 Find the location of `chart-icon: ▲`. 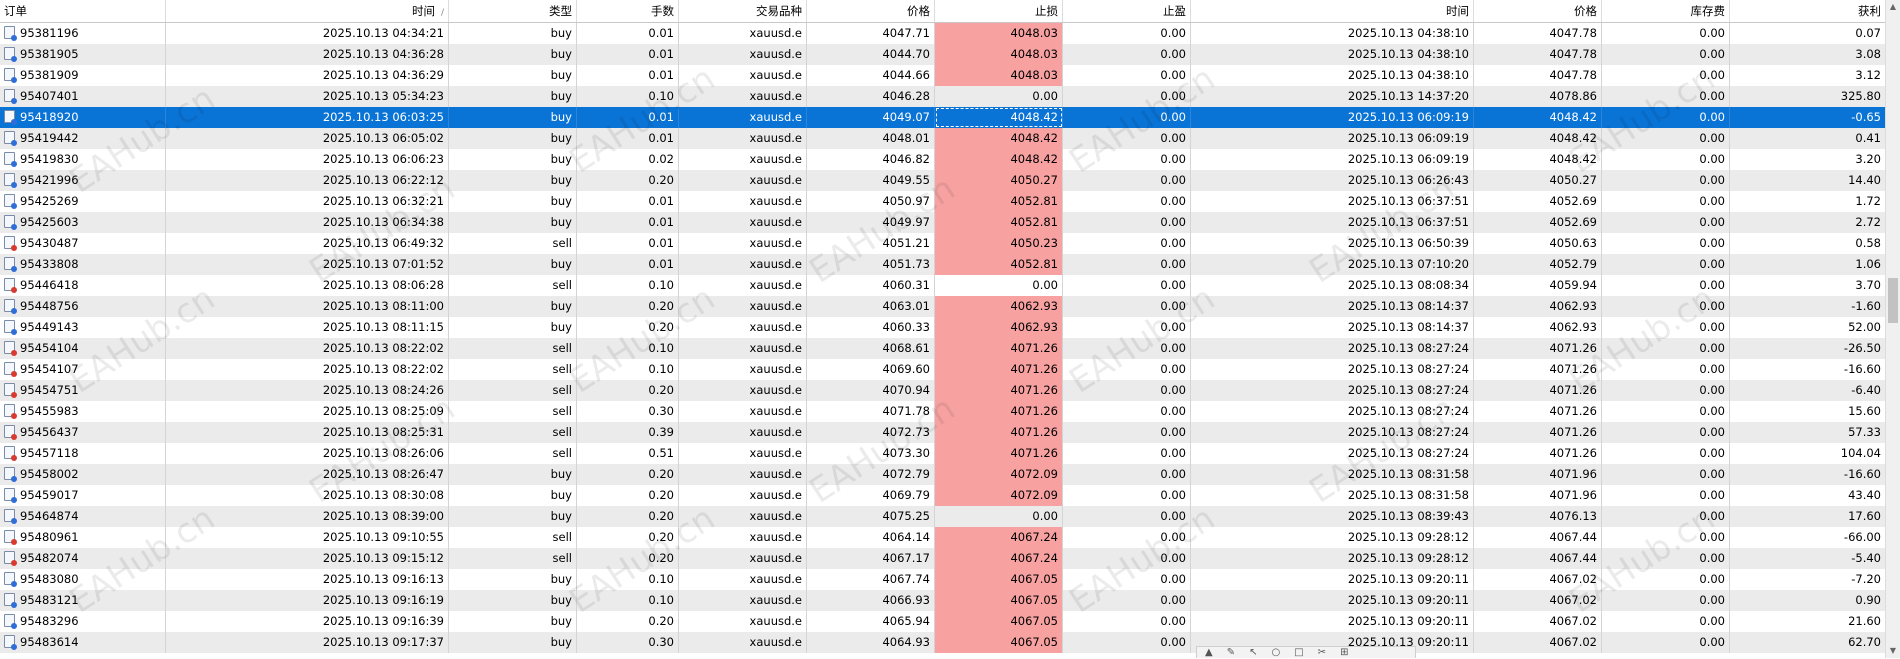

chart-icon: ▲ is located at coordinates (1209, 652).